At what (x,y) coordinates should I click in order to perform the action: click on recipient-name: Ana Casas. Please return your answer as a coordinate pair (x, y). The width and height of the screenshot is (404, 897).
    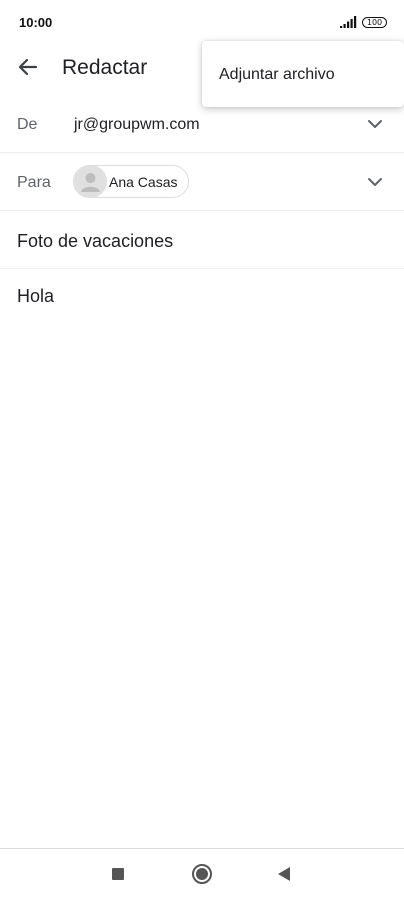
    Looking at the image, I should click on (143, 182).